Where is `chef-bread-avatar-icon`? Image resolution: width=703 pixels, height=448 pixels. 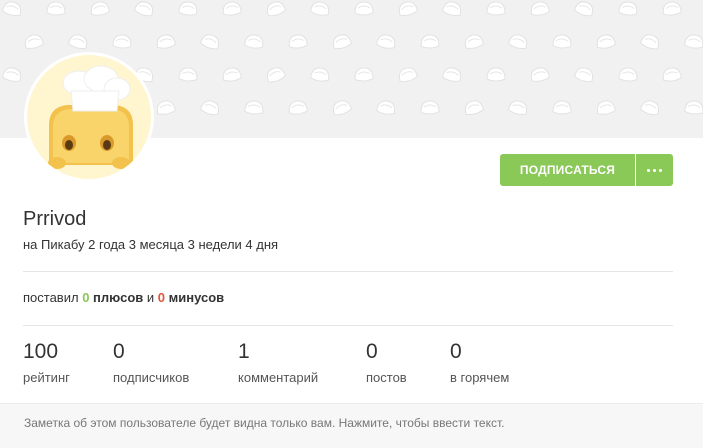 chef-bread-avatar-icon is located at coordinates (89, 117).